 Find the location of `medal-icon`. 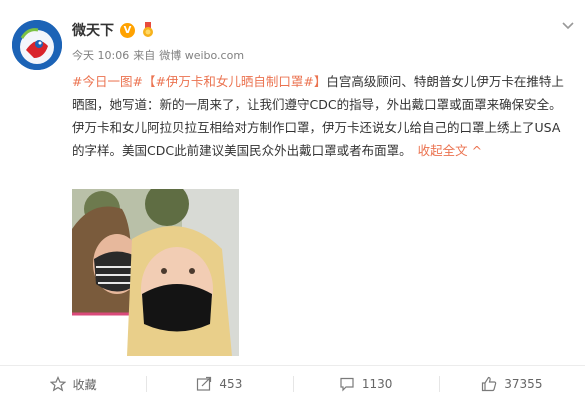

medal-icon is located at coordinates (148, 29).